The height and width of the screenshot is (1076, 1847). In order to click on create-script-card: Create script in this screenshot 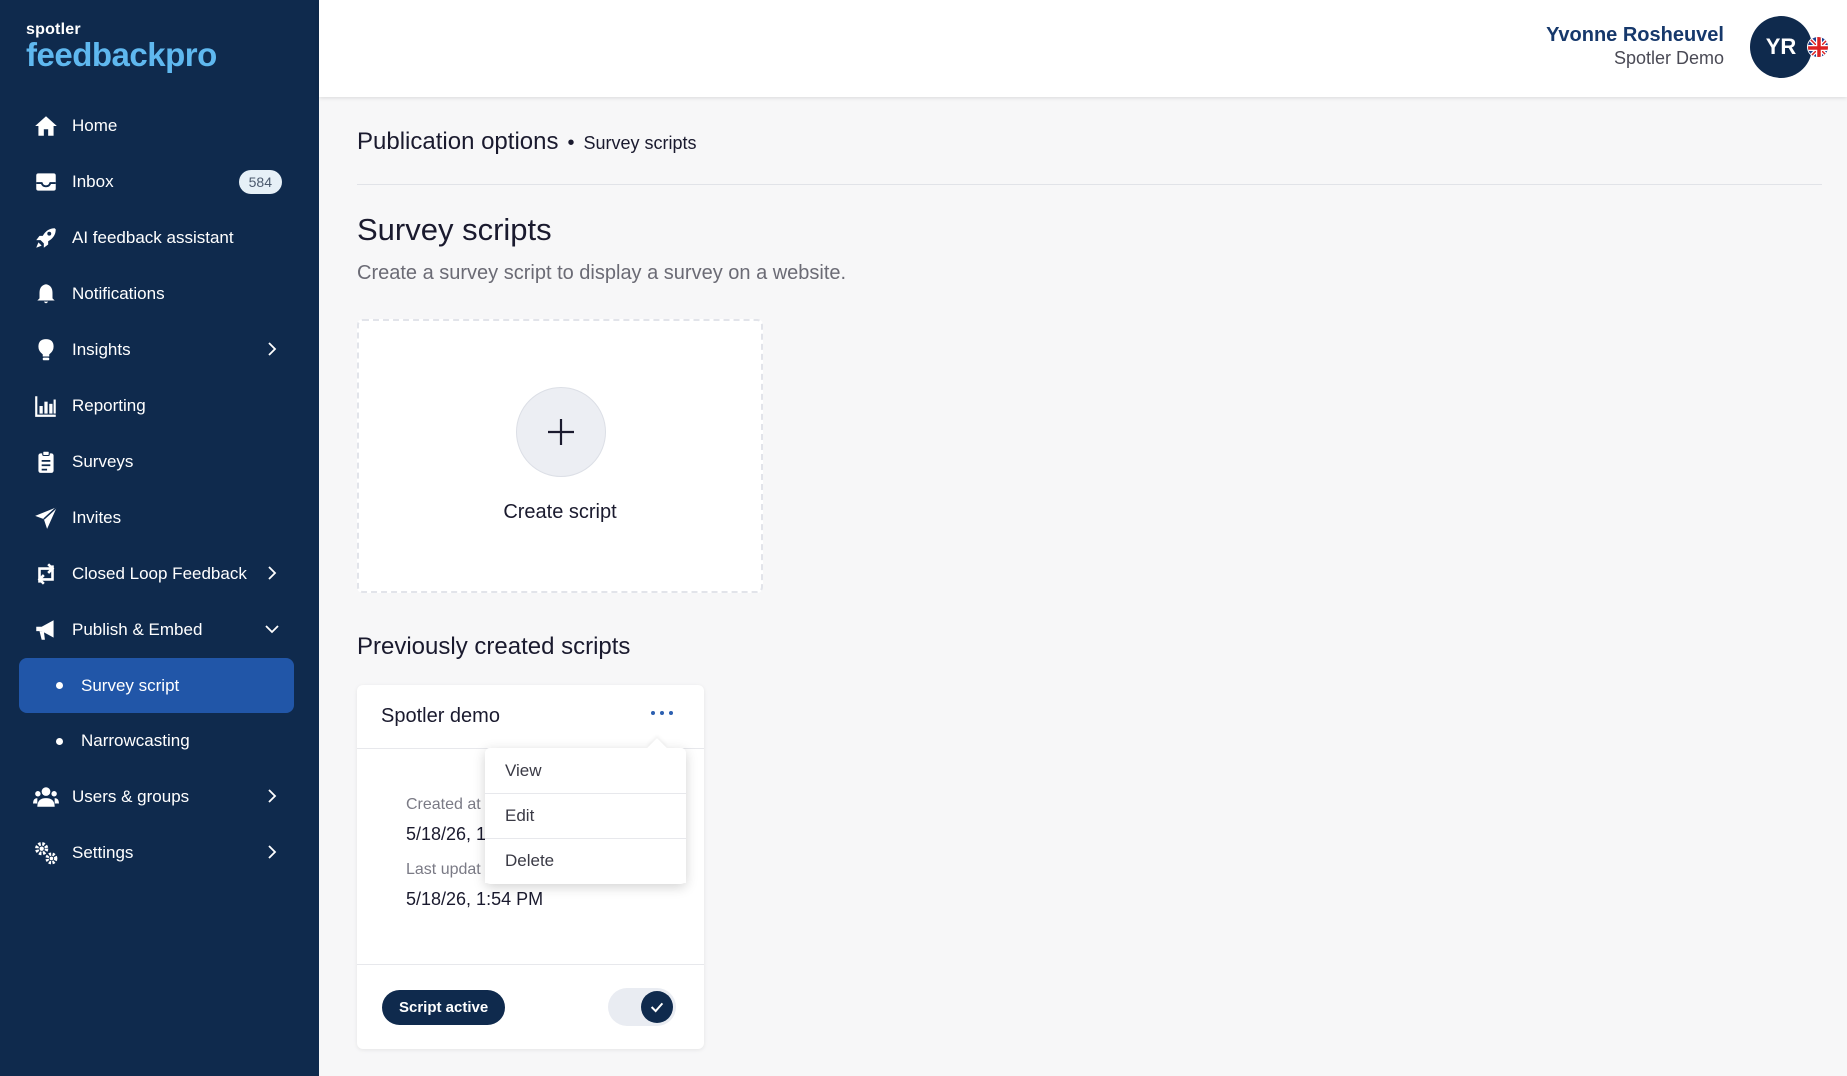, I will do `click(560, 456)`.